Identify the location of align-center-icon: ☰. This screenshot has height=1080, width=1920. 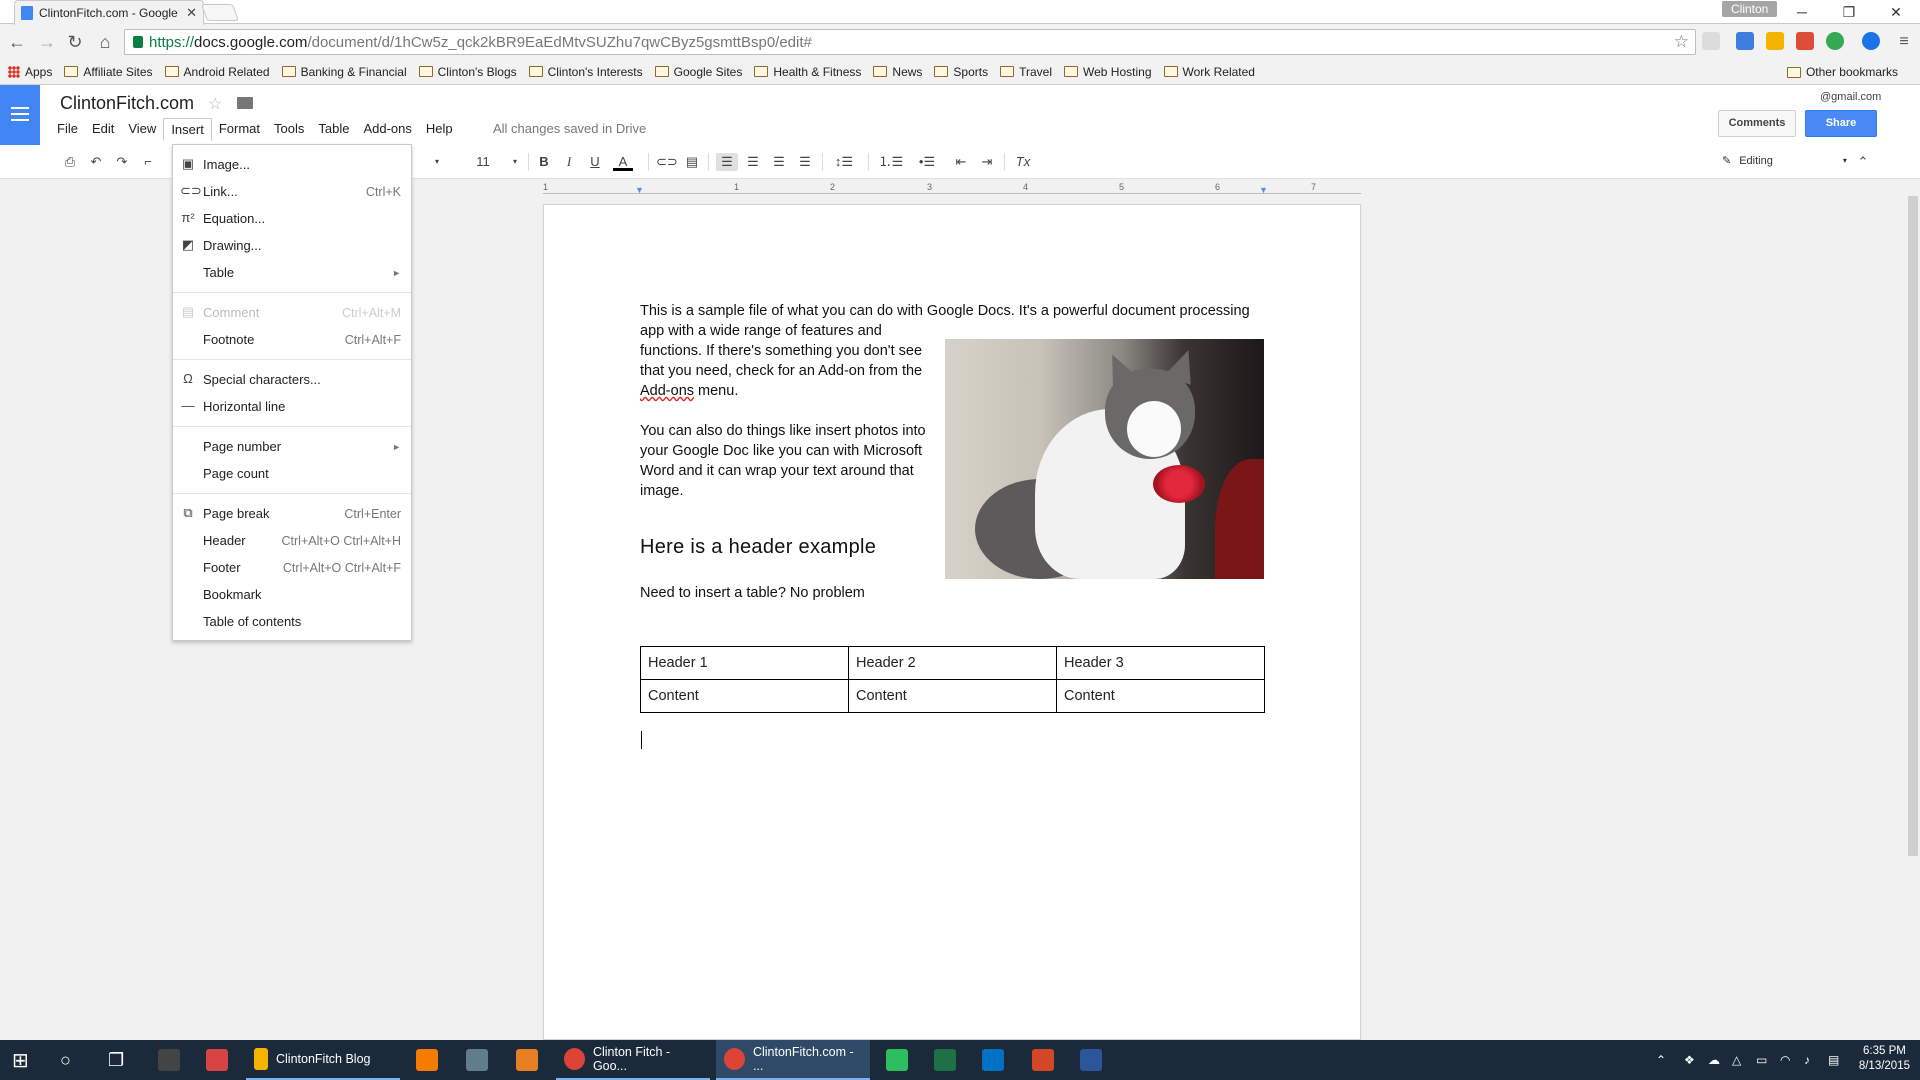
(753, 162).